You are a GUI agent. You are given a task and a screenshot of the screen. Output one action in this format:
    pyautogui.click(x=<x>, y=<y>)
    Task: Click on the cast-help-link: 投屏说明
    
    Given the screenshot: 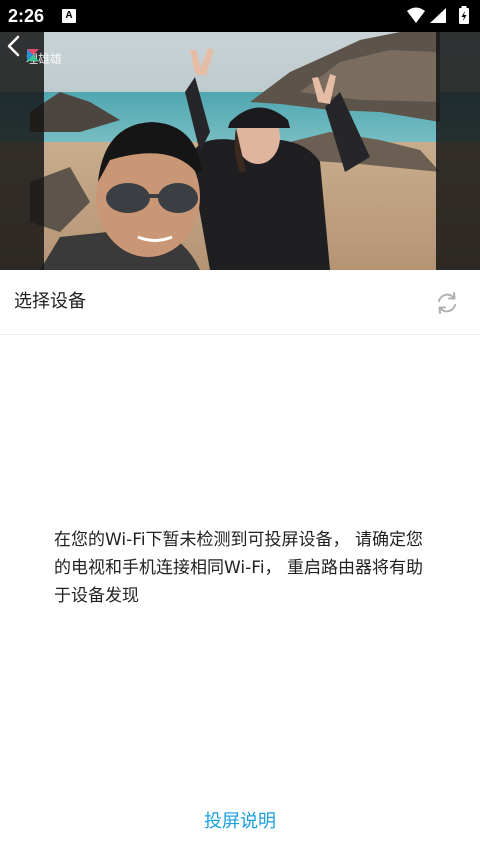 What is the action you would take?
    pyautogui.click(x=240, y=822)
    